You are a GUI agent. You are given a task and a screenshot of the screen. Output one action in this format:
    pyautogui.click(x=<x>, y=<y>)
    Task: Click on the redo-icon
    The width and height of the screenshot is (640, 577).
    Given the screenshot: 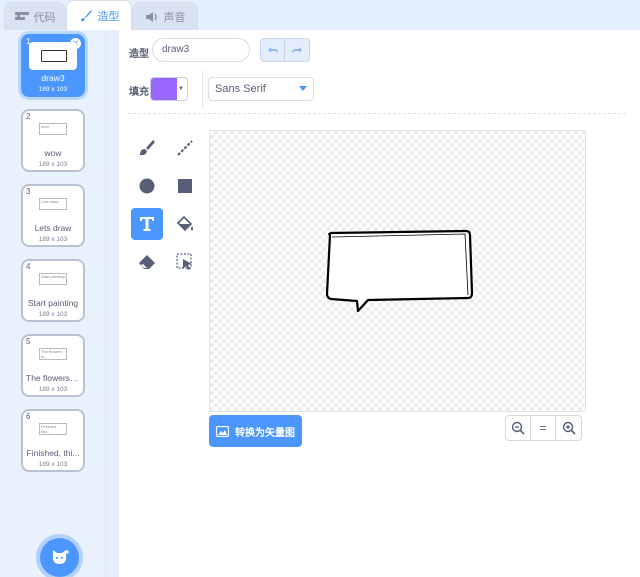 What is the action you would take?
    pyautogui.click(x=297, y=50)
    